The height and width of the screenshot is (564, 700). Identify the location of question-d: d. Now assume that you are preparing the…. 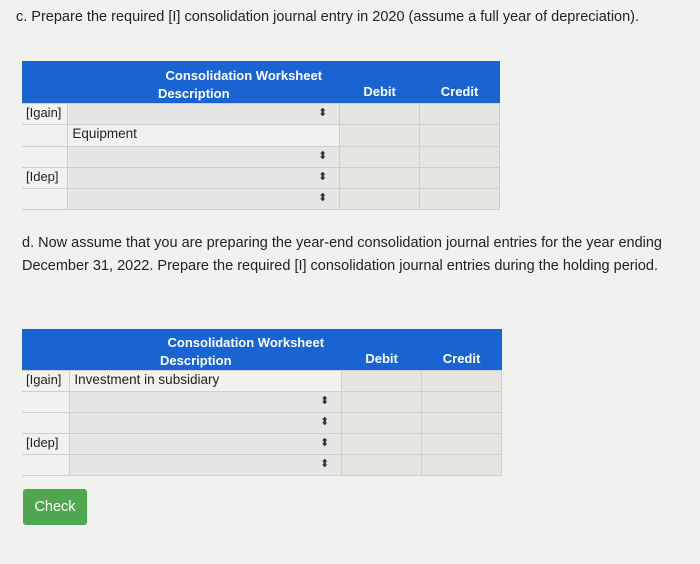
(342, 254).